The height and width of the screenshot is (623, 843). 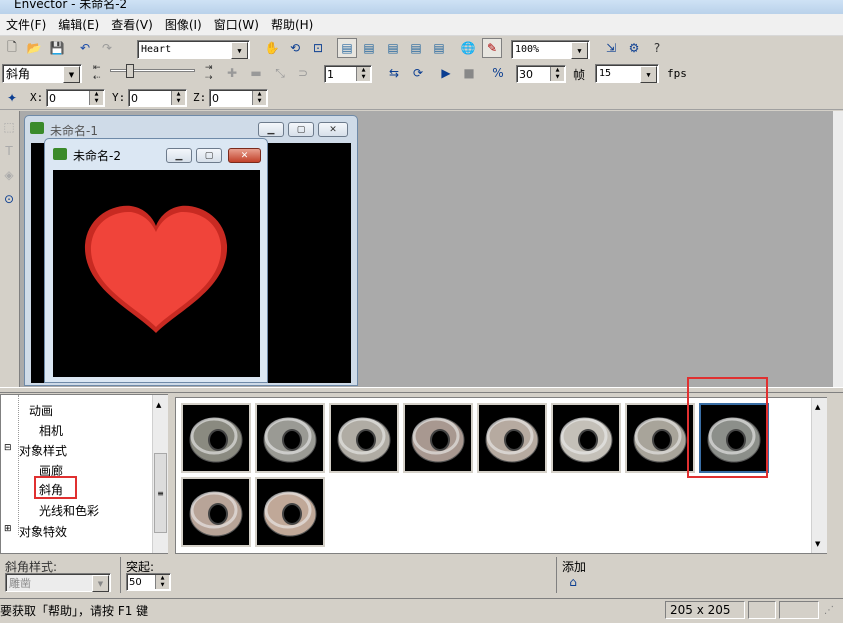 I want to click on hand-icon: ✋, so click(x=272, y=48).